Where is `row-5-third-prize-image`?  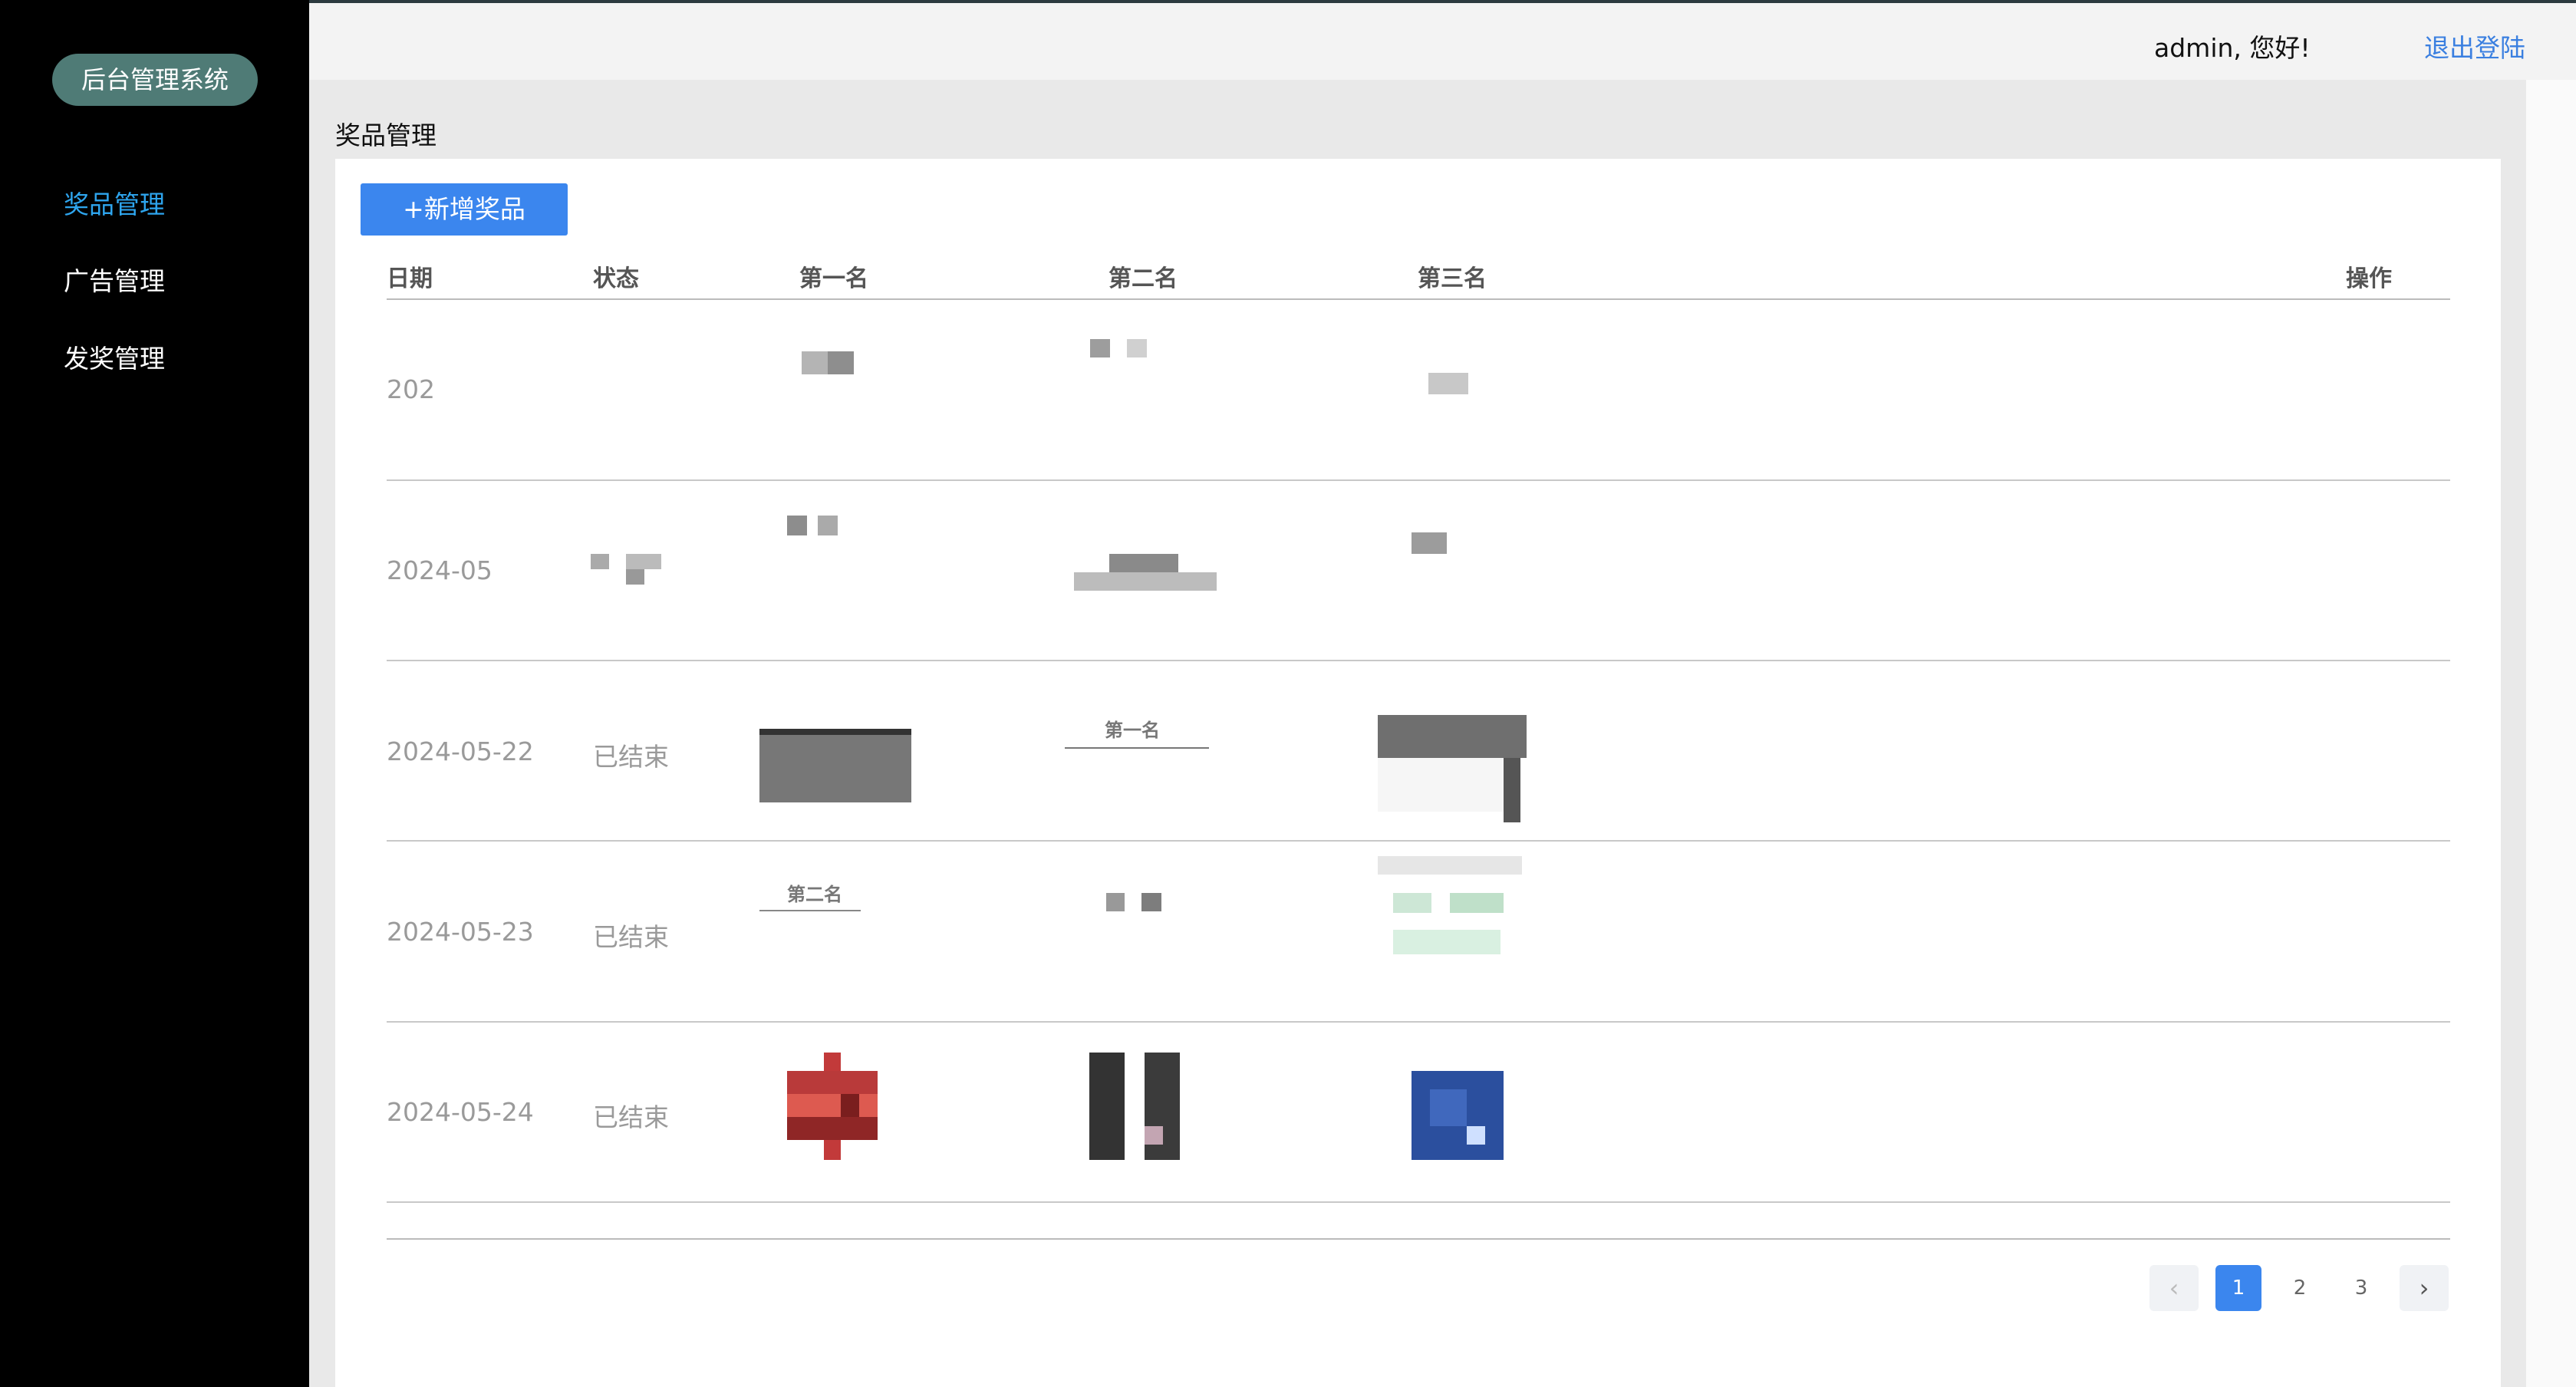
row-5-third-prize-image is located at coordinates (1458, 1115).